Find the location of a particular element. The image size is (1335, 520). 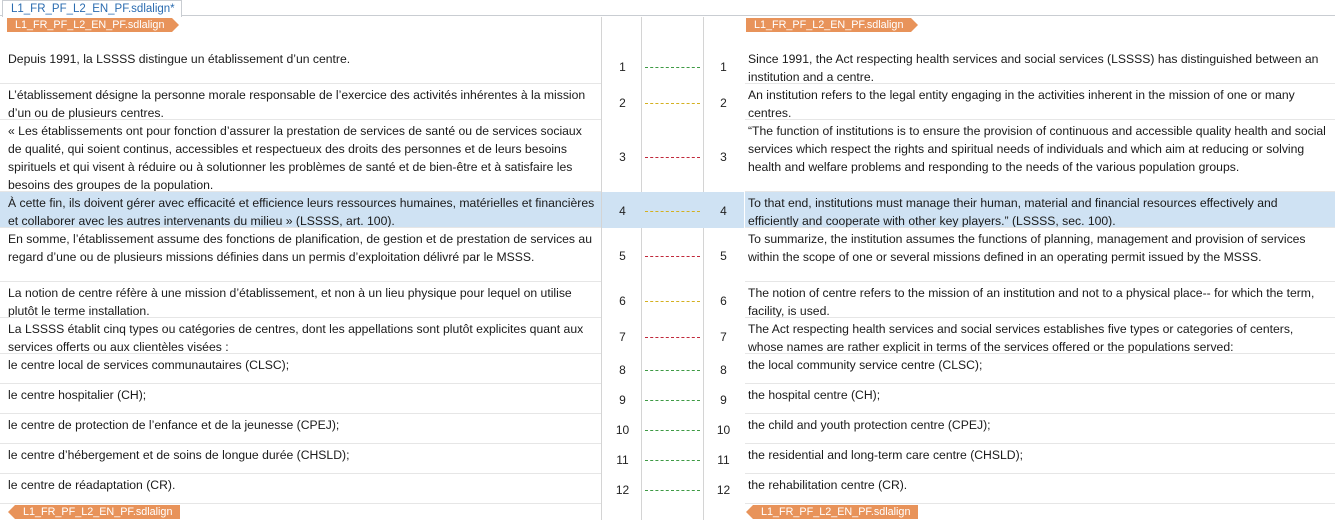

target-segment-number: 10 is located at coordinates (723, 430).